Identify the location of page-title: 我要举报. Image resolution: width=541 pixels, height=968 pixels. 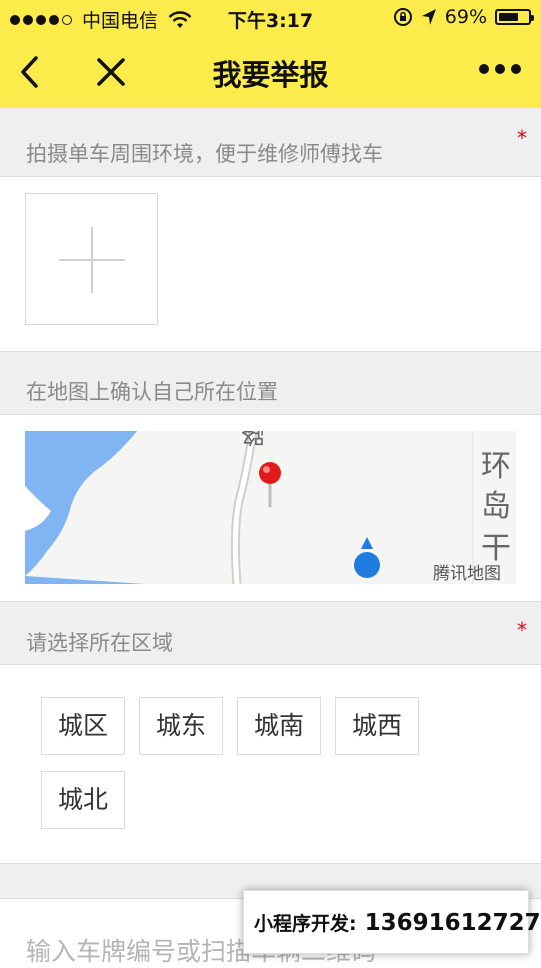
(270, 75).